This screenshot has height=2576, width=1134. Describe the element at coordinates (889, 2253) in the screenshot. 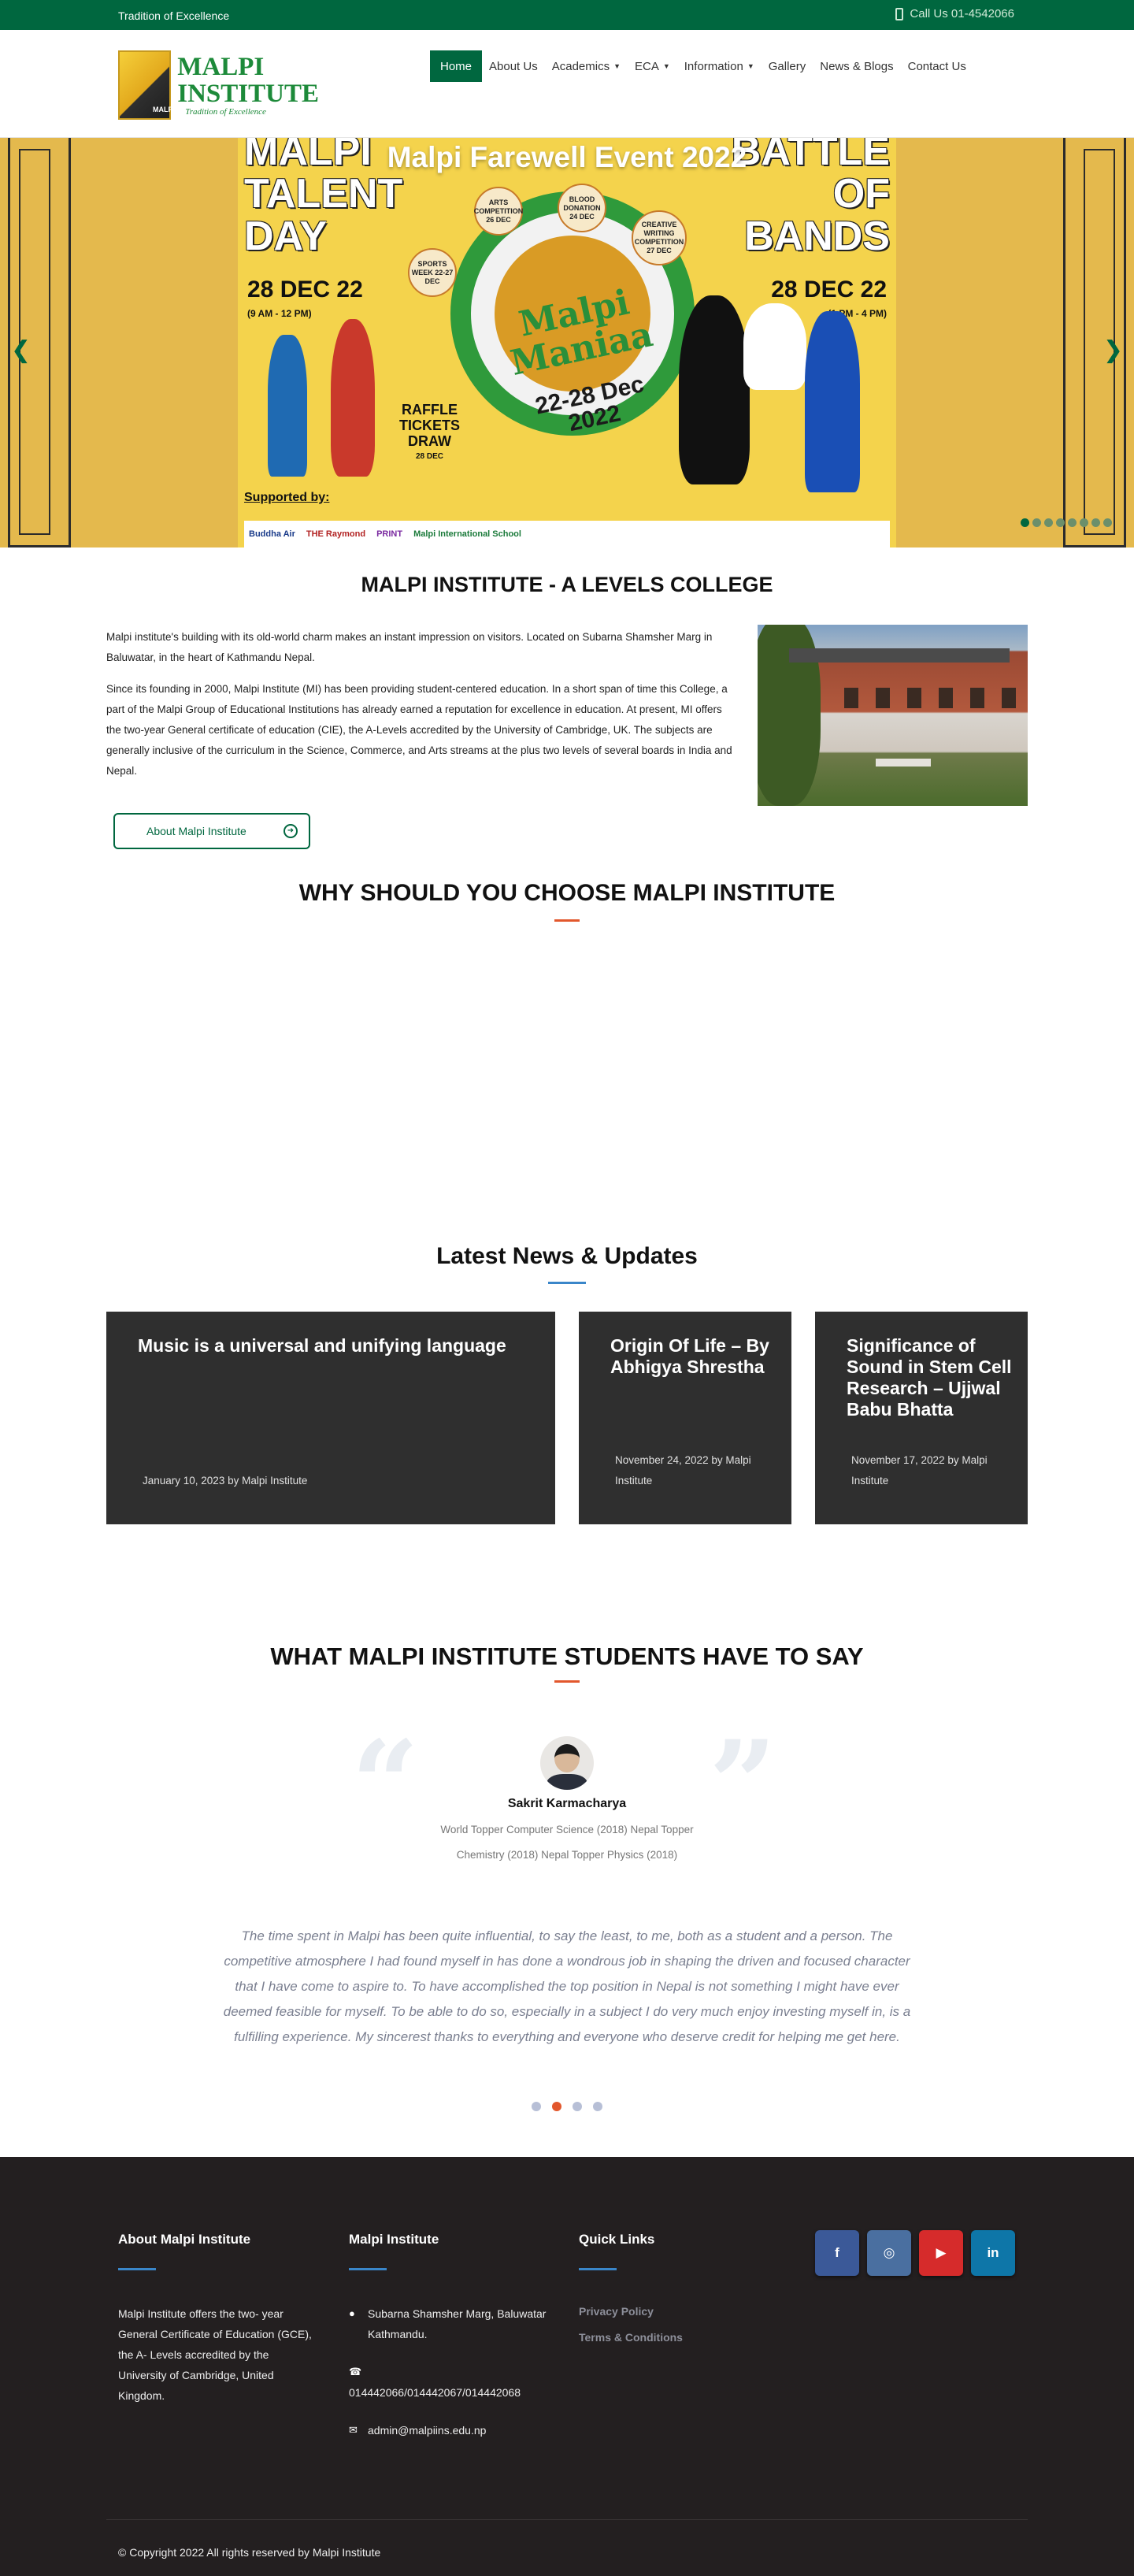

I see `instagram-icon: ◎` at that location.